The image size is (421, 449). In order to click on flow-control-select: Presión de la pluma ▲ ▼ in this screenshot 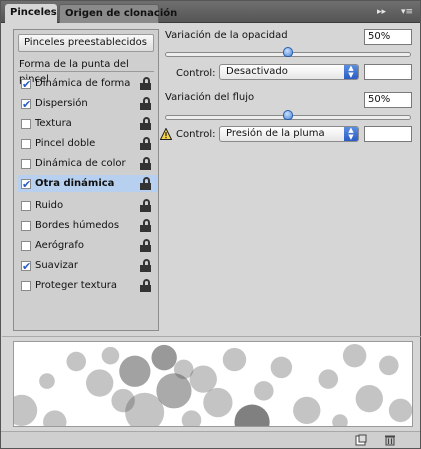, I will do `click(289, 134)`.